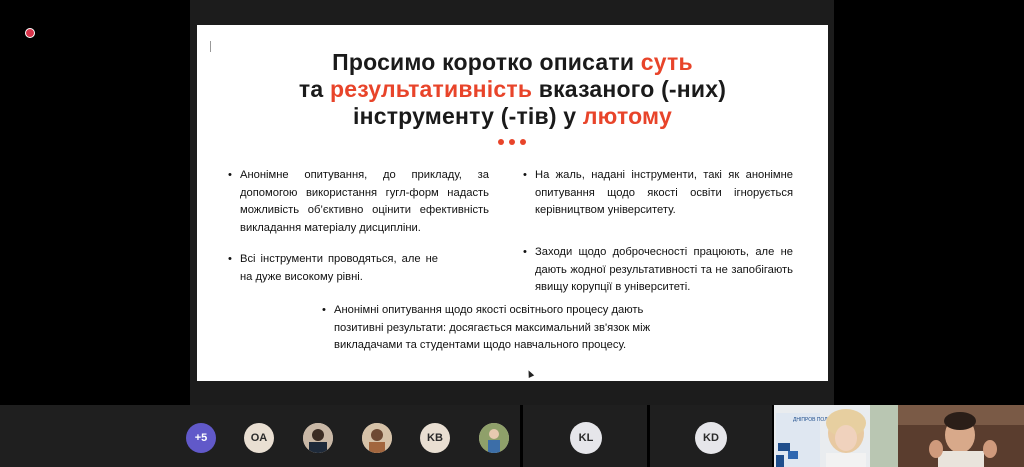 This screenshot has height=467, width=1024. Describe the element at coordinates (512, 142) in the screenshot. I see `decorative-dots` at that location.